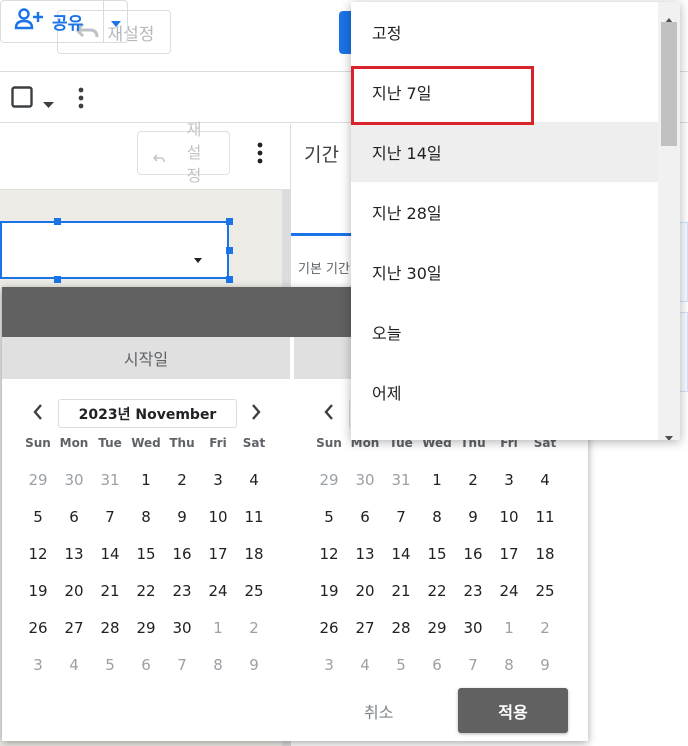  What do you see at coordinates (504, 212) in the screenshot?
I see `menu-item: 지난 28일` at bounding box center [504, 212].